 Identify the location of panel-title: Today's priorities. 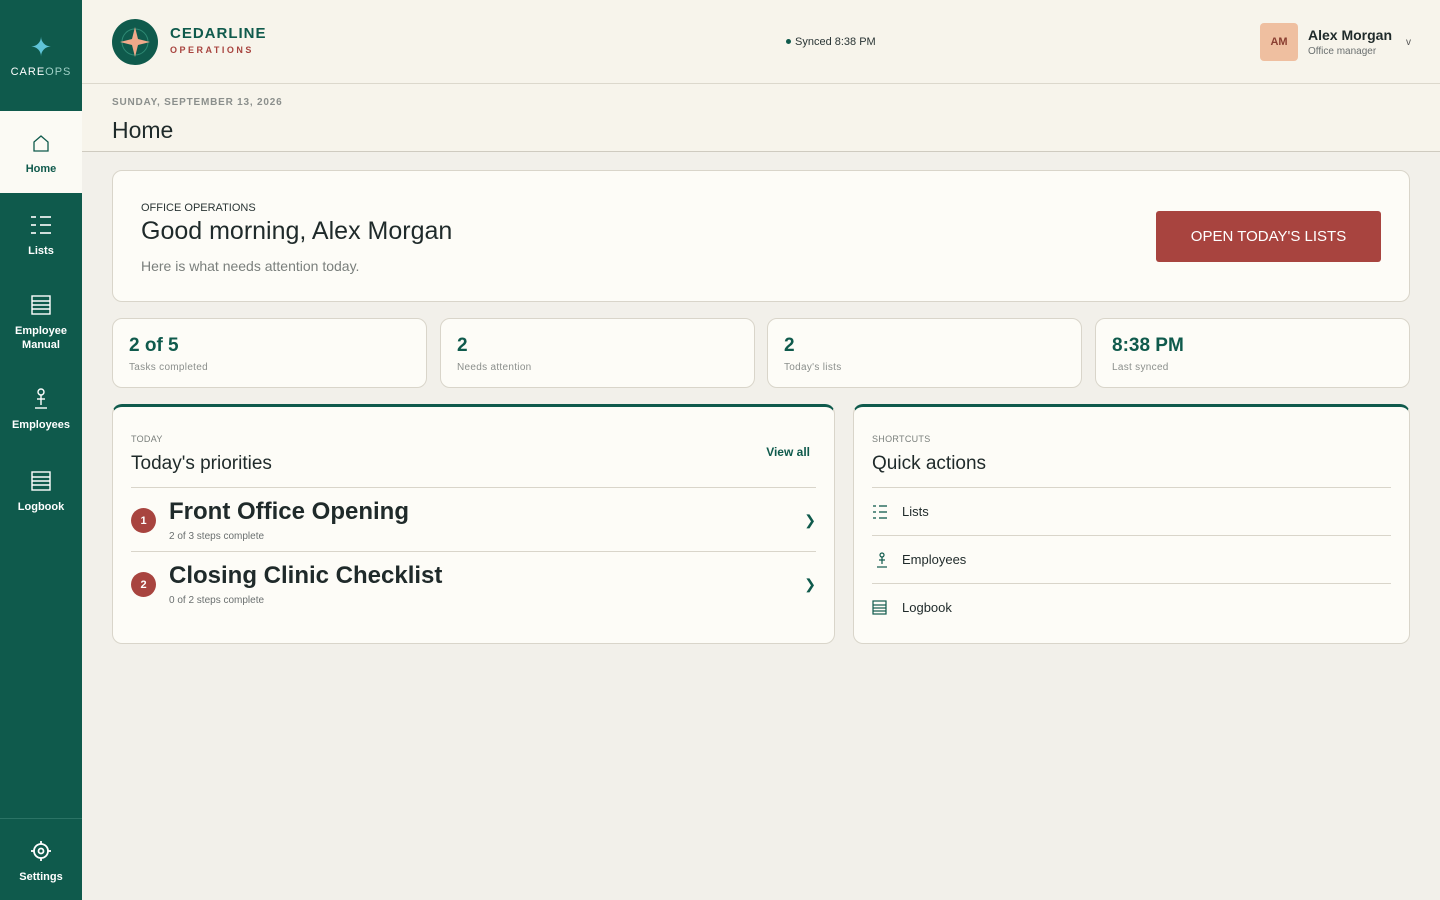
(201, 463).